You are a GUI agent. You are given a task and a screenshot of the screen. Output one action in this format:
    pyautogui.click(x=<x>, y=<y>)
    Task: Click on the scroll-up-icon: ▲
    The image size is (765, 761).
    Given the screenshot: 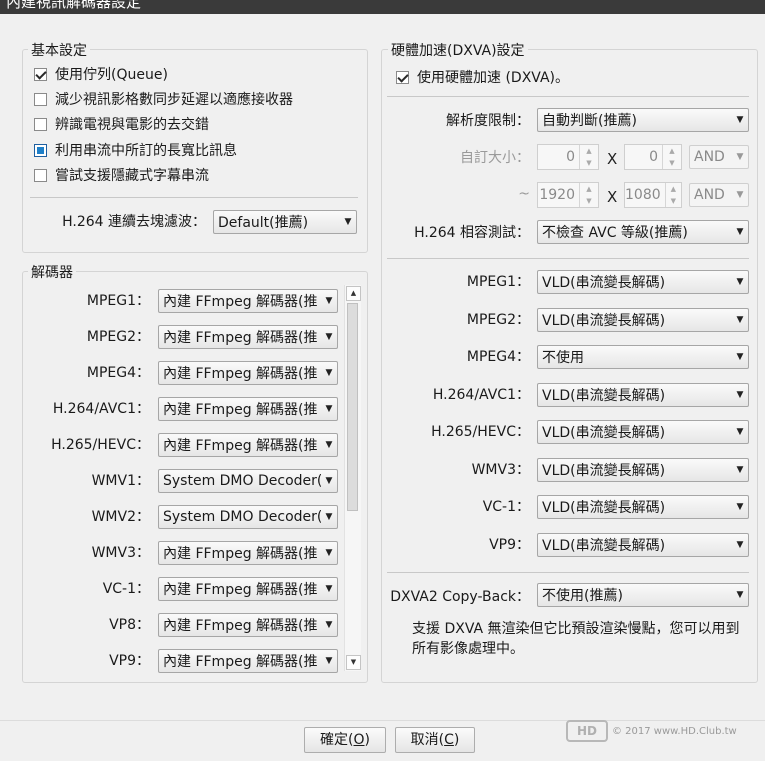 What is the action you would take?
    pyautogui.click(x=353, y=293)
    